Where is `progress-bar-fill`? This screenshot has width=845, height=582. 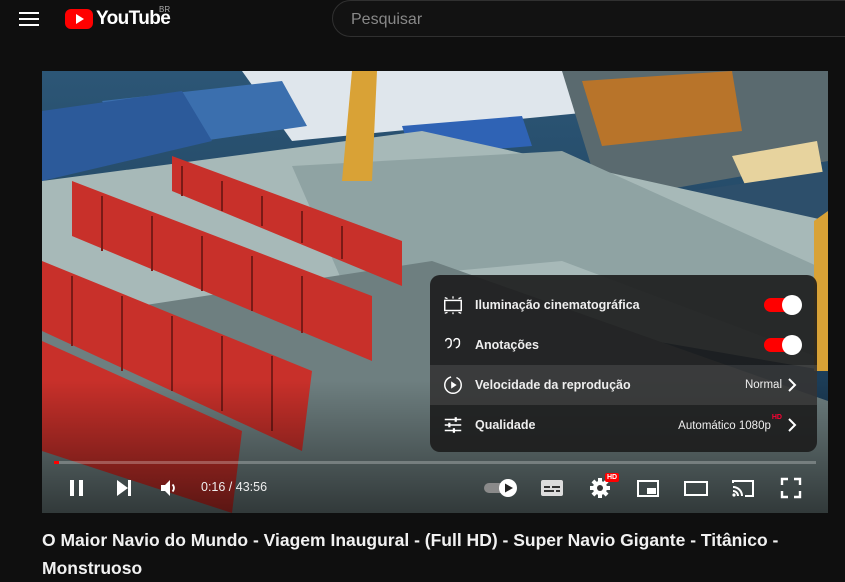 progress-bar-fill is located at coordinates (56, 462).